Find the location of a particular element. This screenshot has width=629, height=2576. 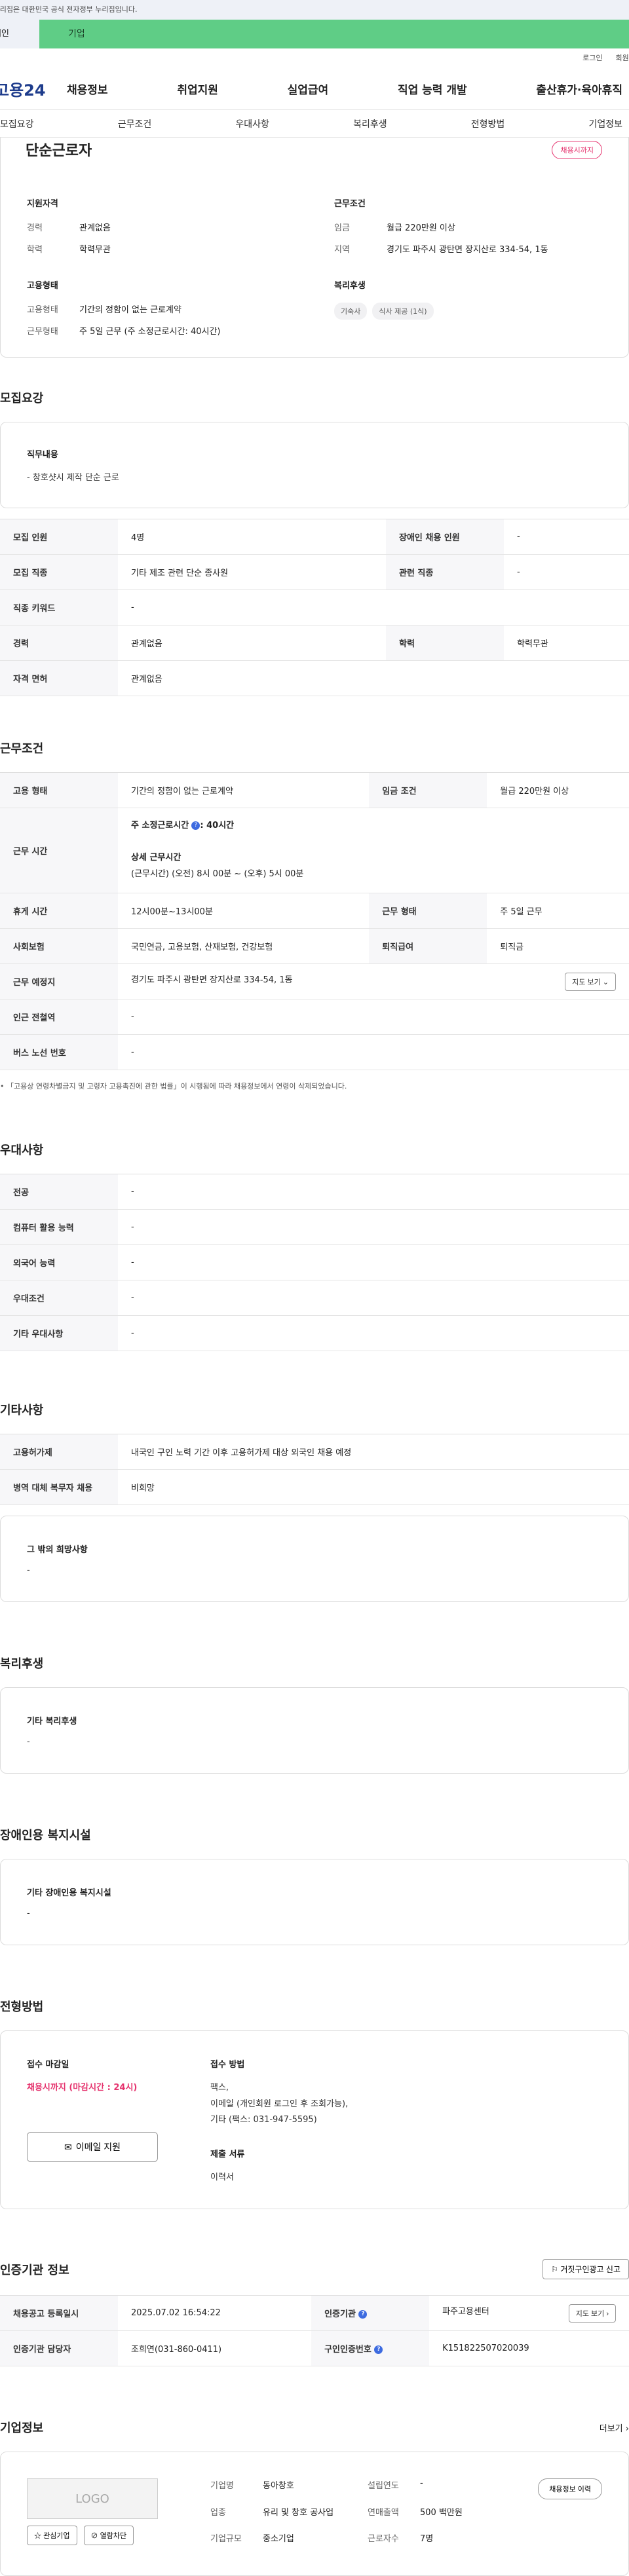

cert-no-label: 구인인증번호 is located at coordinates (348, 2350).